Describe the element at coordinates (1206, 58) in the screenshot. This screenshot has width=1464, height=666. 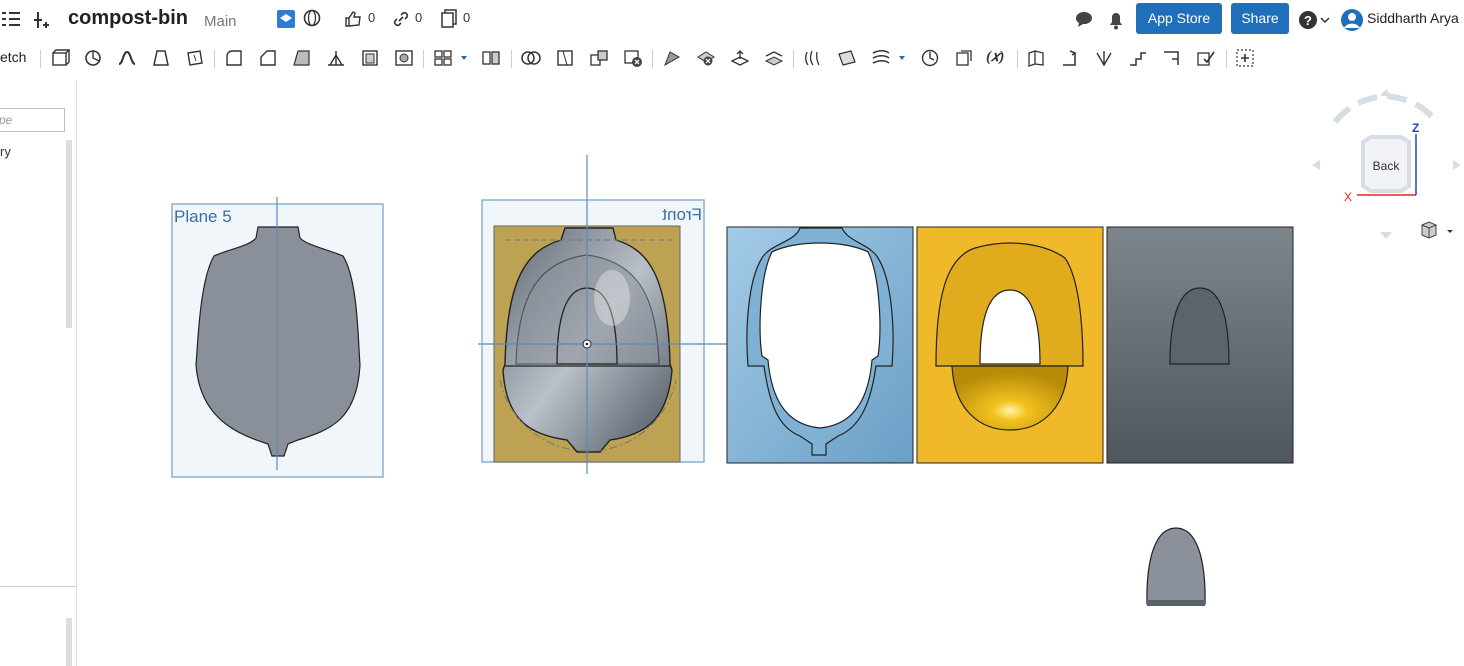
I see `finish-sheet-metal-icon` at that location.